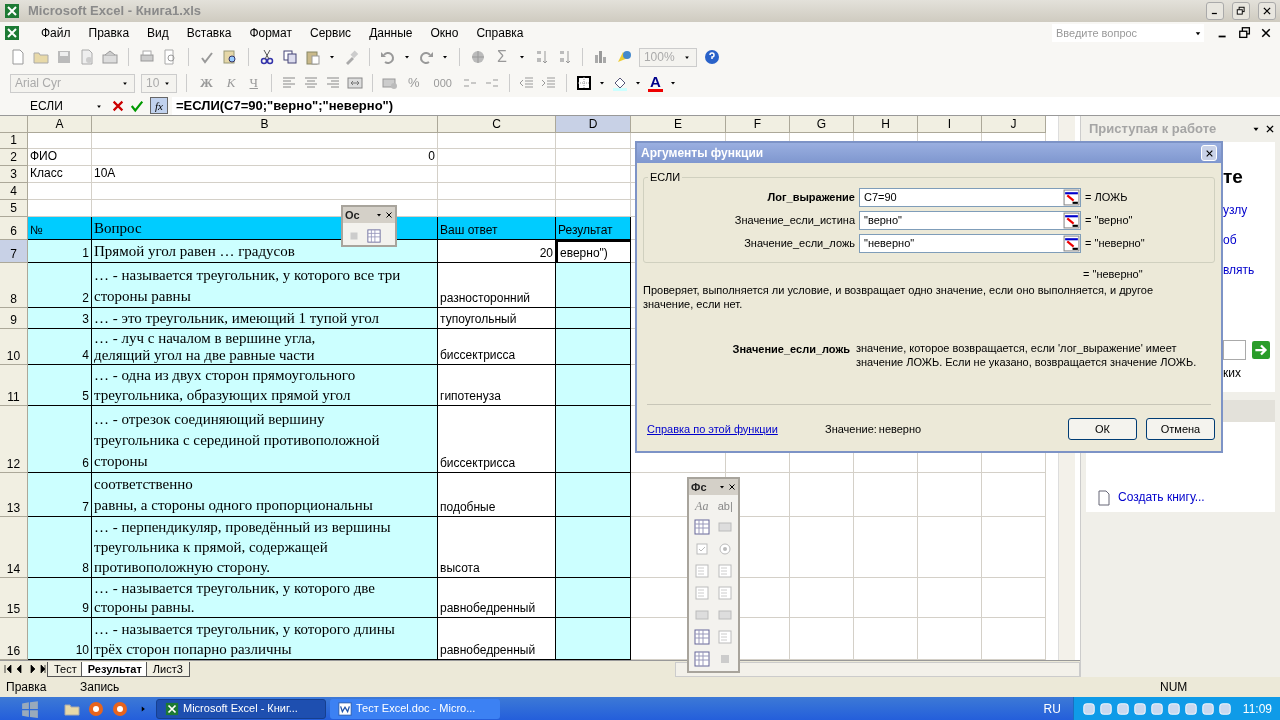  Describe the element at coordinates (265, 285) in the screenshot. I see `table-cell: … - называется треугольник, у которого все три стороны равны` at that location.